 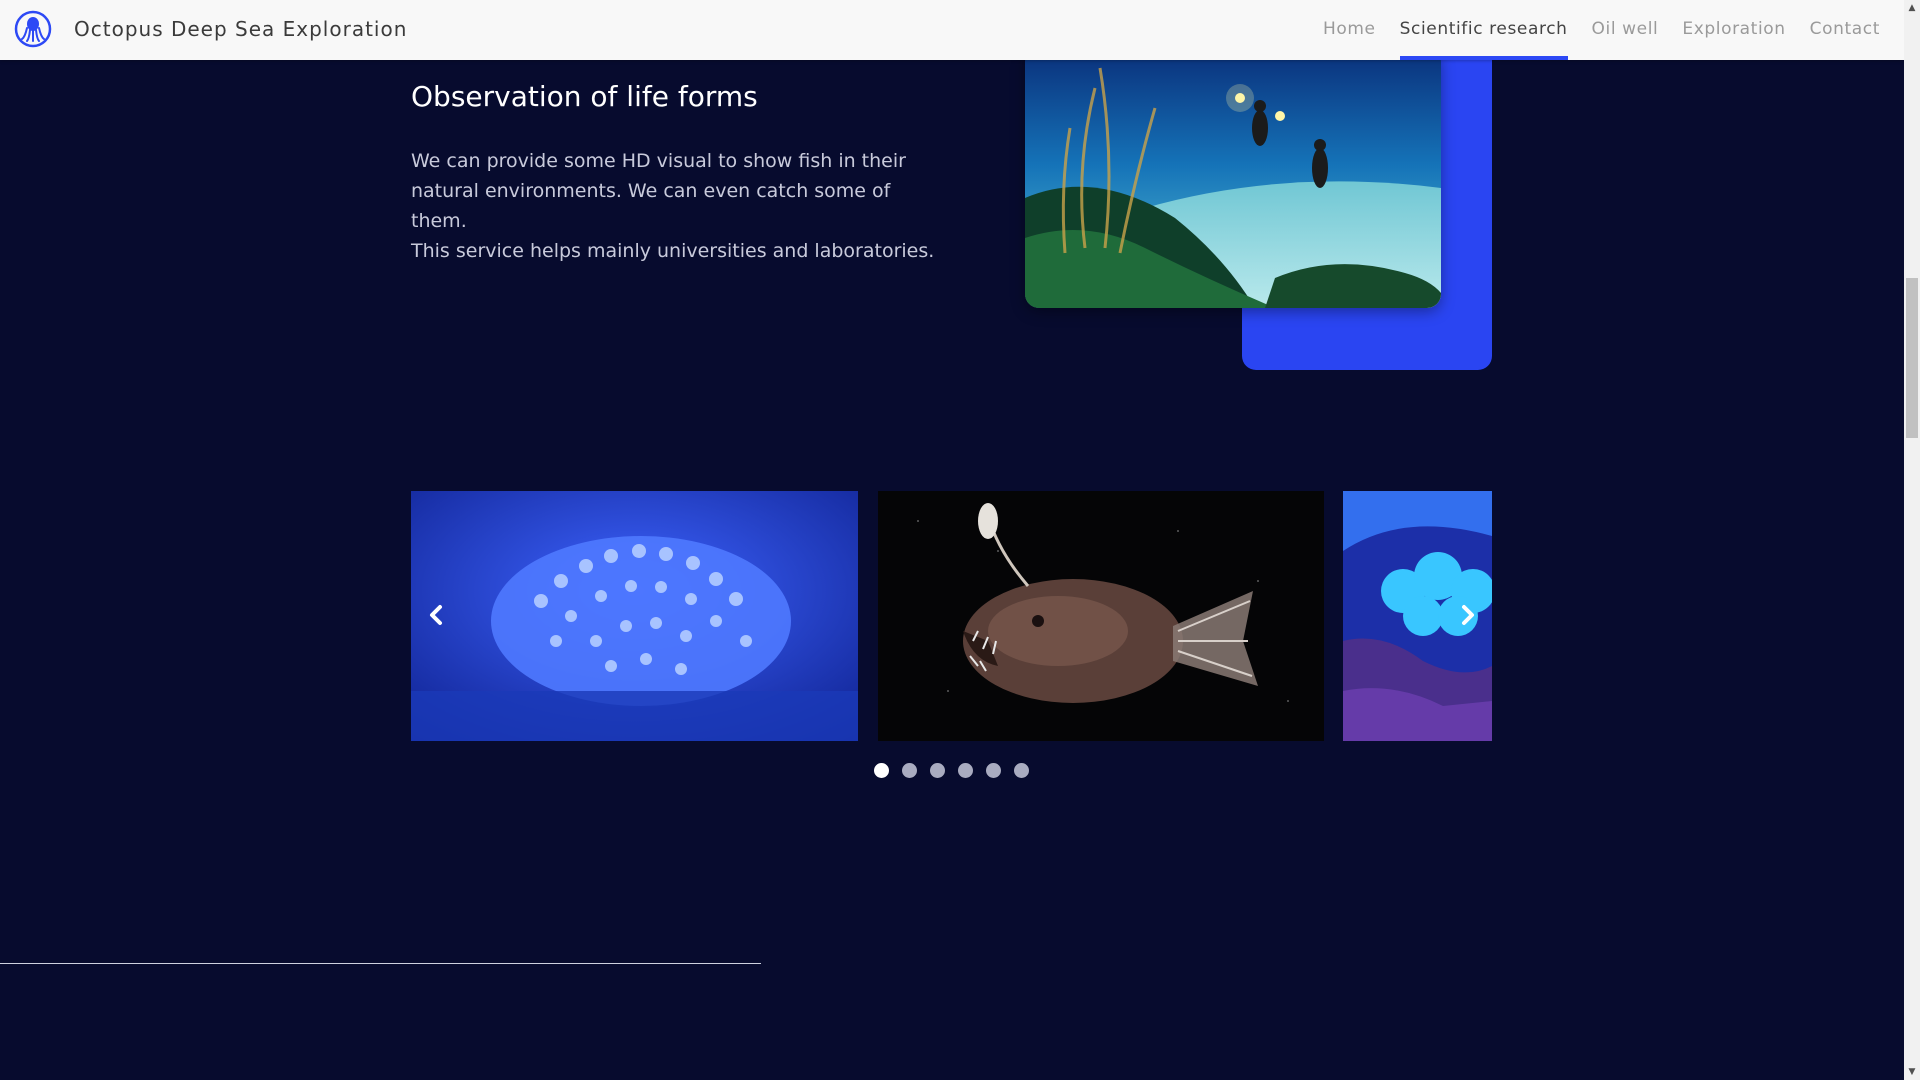 What do you see at coordinates (1733, 30) in the screenshot?
I see `nav-exploration: Exploration` at bounding box center [1733, 30].